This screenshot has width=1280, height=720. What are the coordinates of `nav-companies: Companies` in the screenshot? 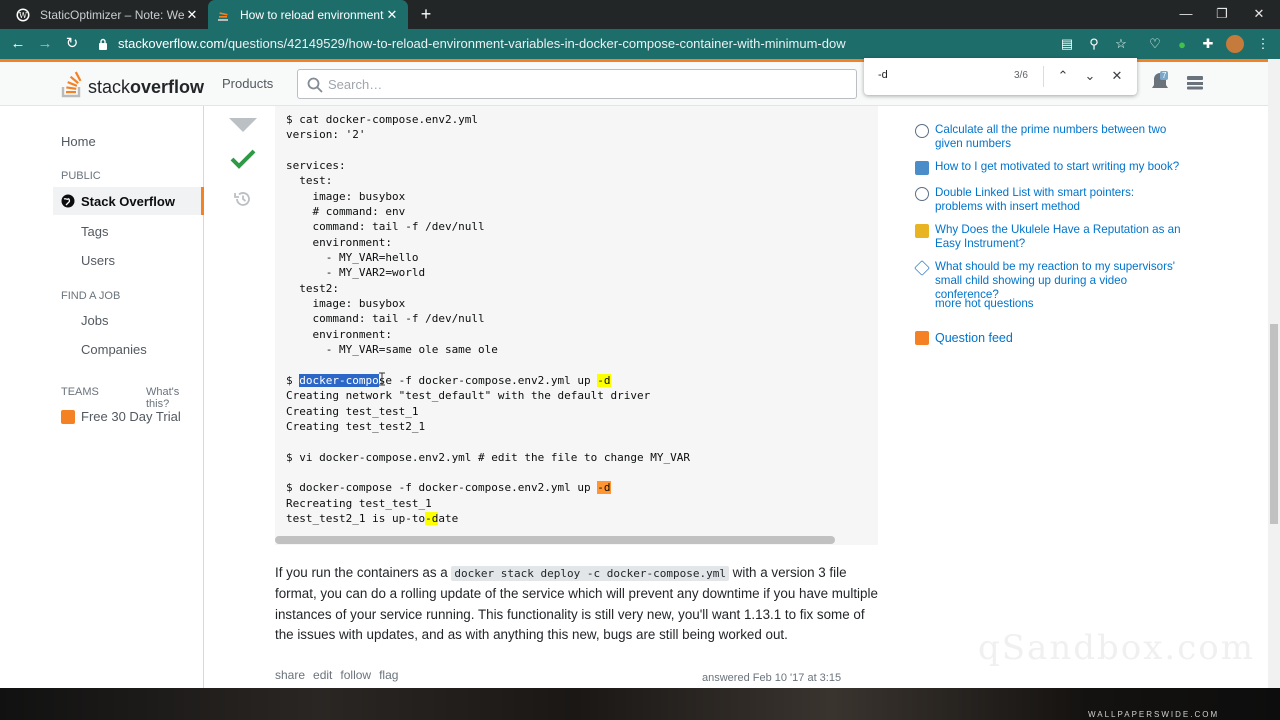 It's located at (114, 349).